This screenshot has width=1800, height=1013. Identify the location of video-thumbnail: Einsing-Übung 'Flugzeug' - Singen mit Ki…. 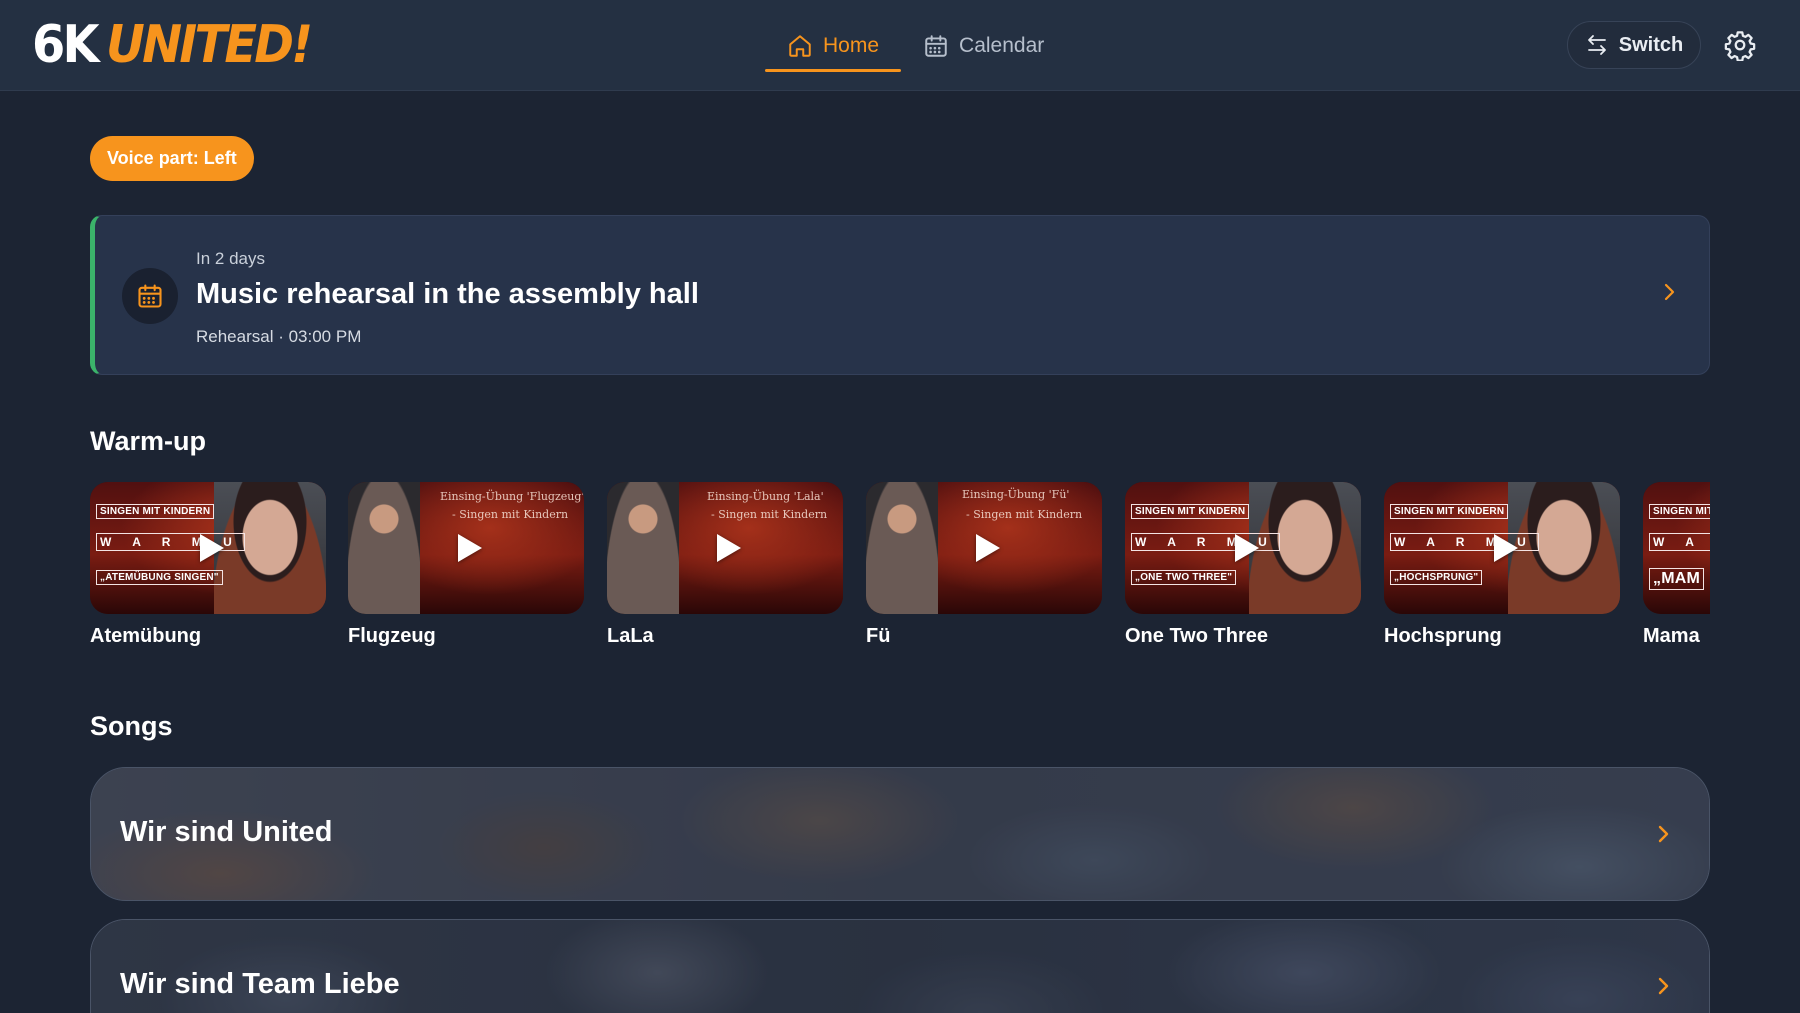
(466, 548).